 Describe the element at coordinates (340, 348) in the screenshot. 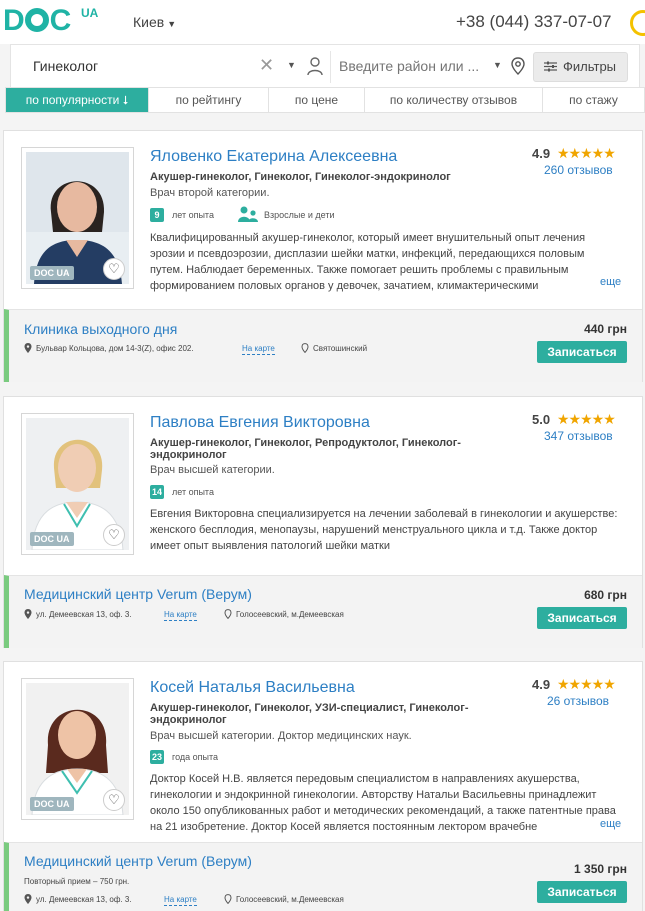

I see `clinic-district: Святошинский` at that location.